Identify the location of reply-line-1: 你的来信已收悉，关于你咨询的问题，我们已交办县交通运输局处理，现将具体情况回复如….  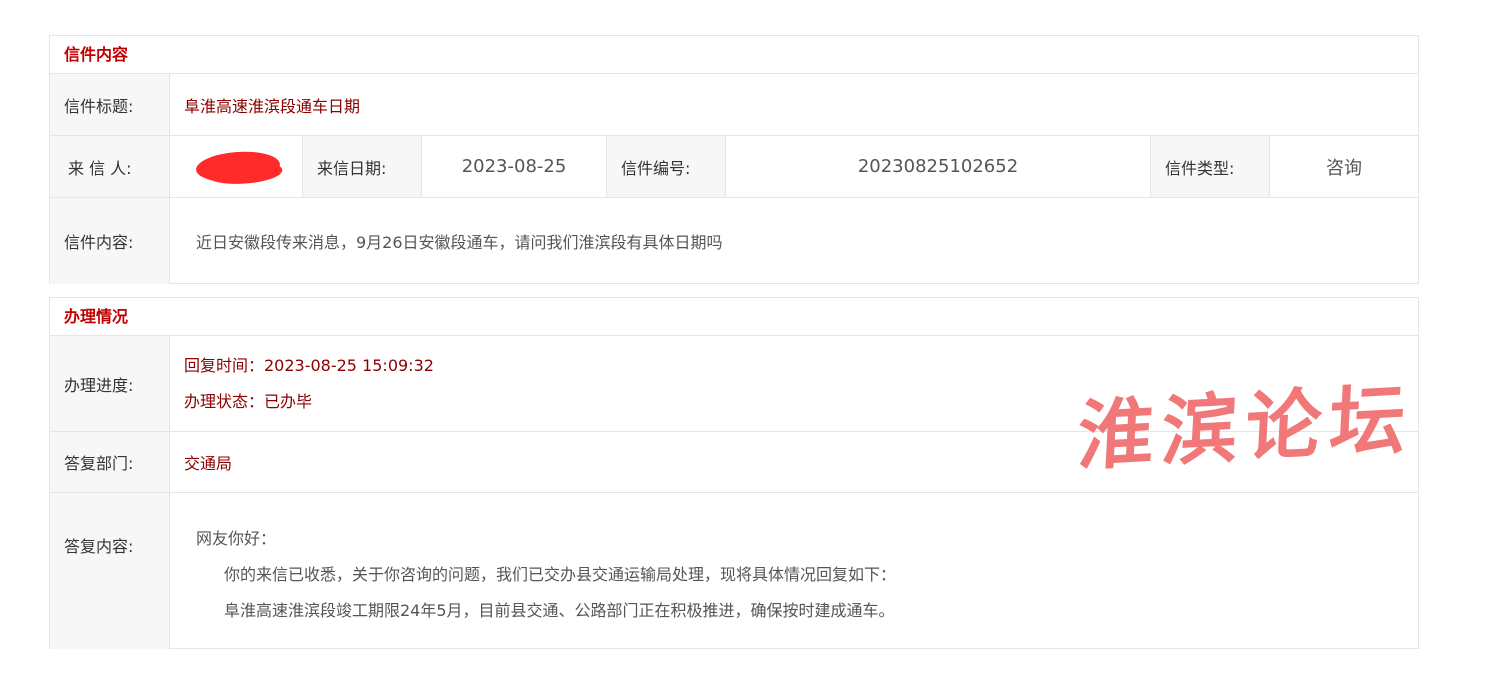
(560, 574).